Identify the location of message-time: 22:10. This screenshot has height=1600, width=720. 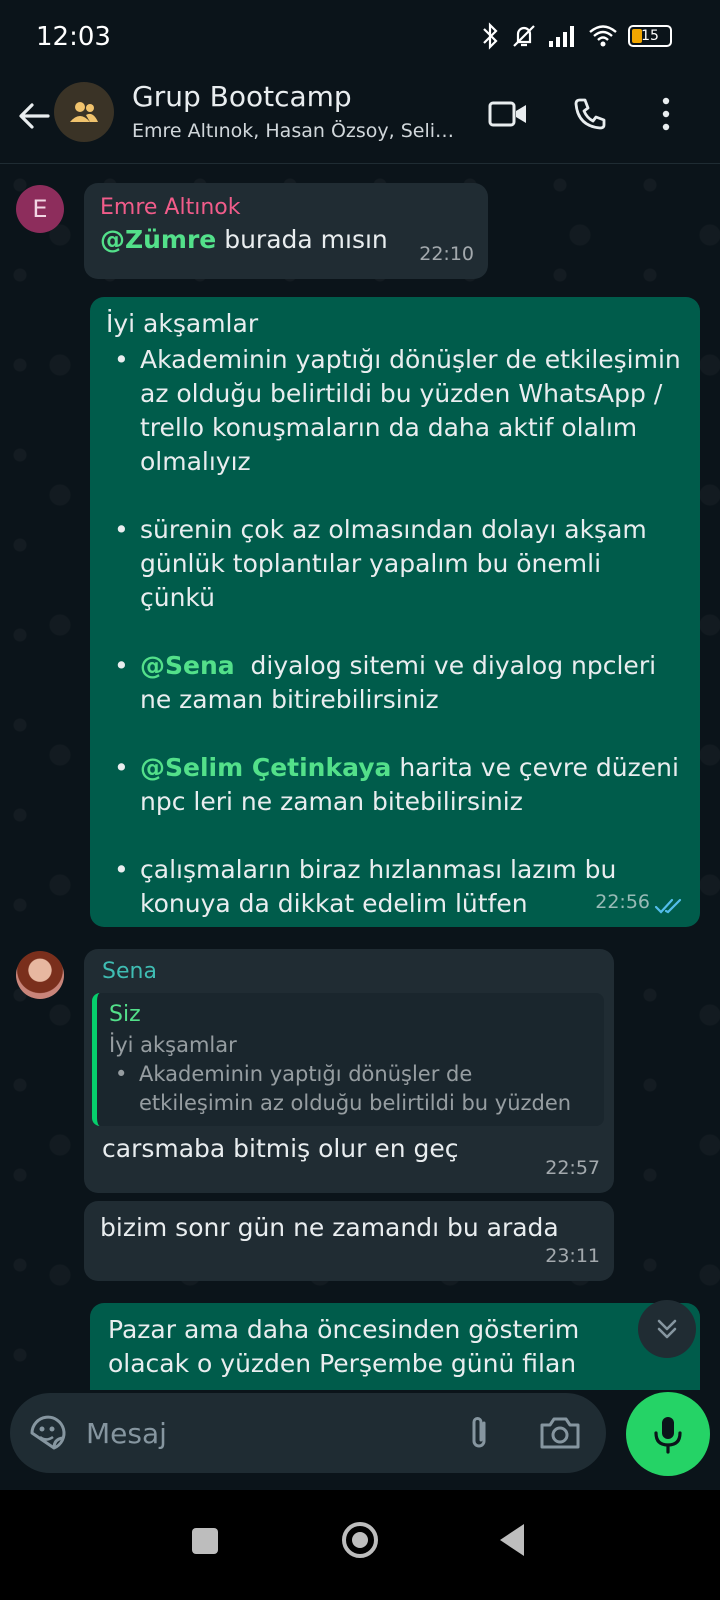
(446, 254).